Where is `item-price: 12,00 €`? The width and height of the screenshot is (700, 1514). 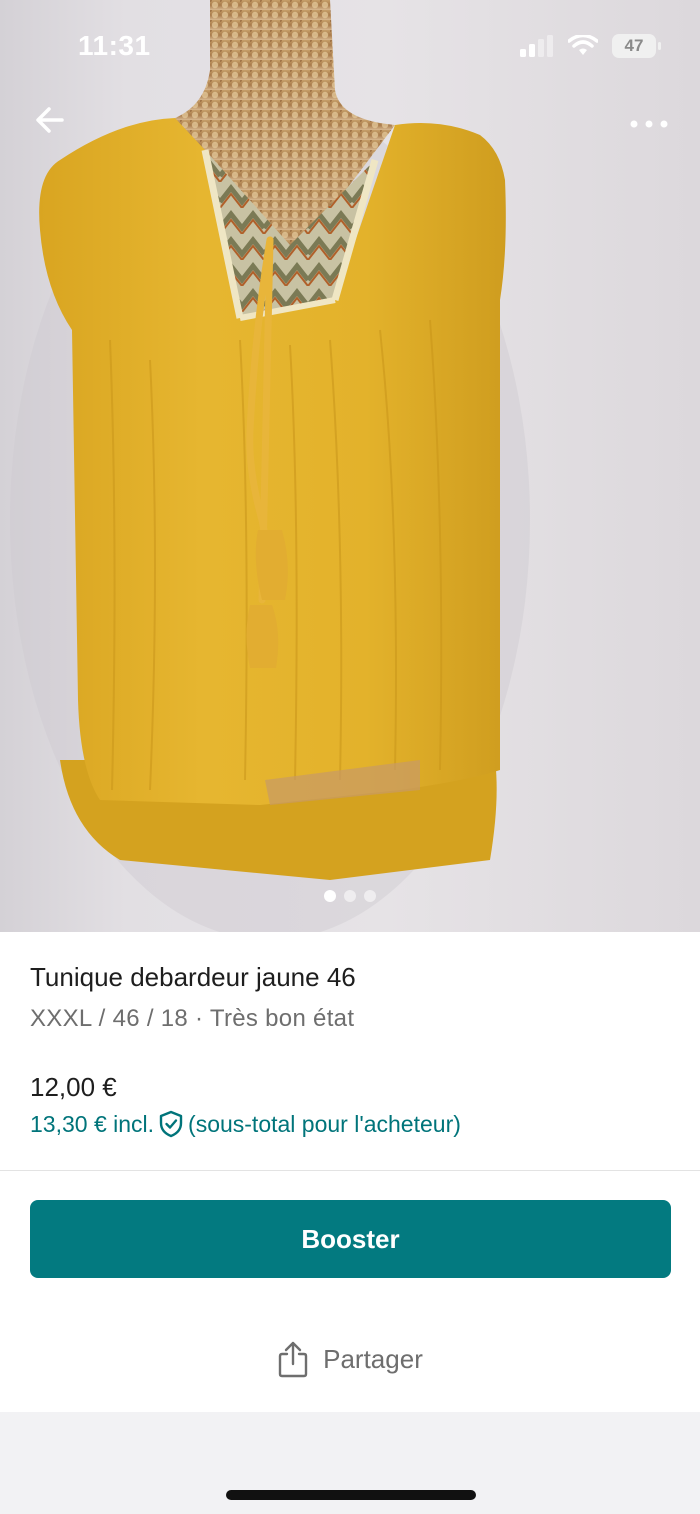
item-price: 12,00 € is located at coordinates (73, 1087).